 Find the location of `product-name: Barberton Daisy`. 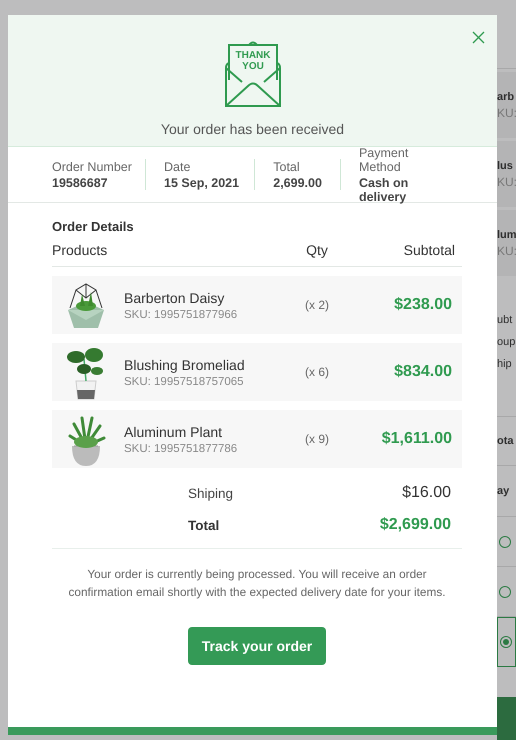

product-name: Barberton Daisy is located at coordinates (175, 298).